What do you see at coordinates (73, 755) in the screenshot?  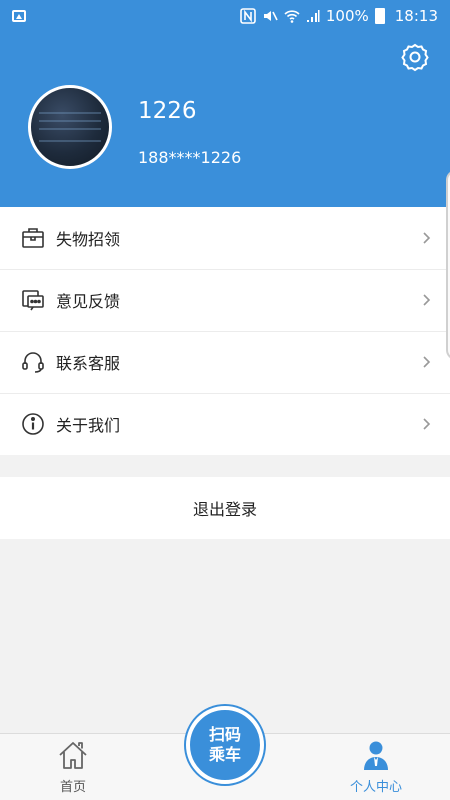 I see `home-icon` at bounding box center [73, 755].